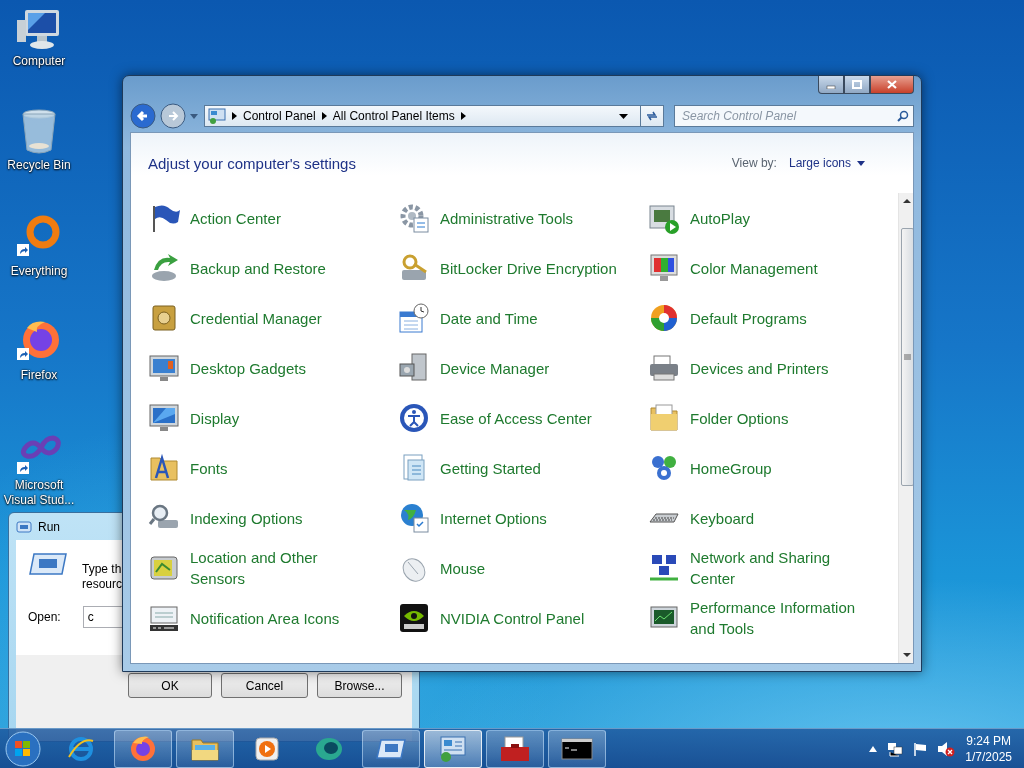 Image resolution: width=1024 pixels, height=768 pixels. What do you see at coordinates (468, 318) in the screenshot?
I see `control-panel-item: Date and Time` at bounding box center [468, 318].